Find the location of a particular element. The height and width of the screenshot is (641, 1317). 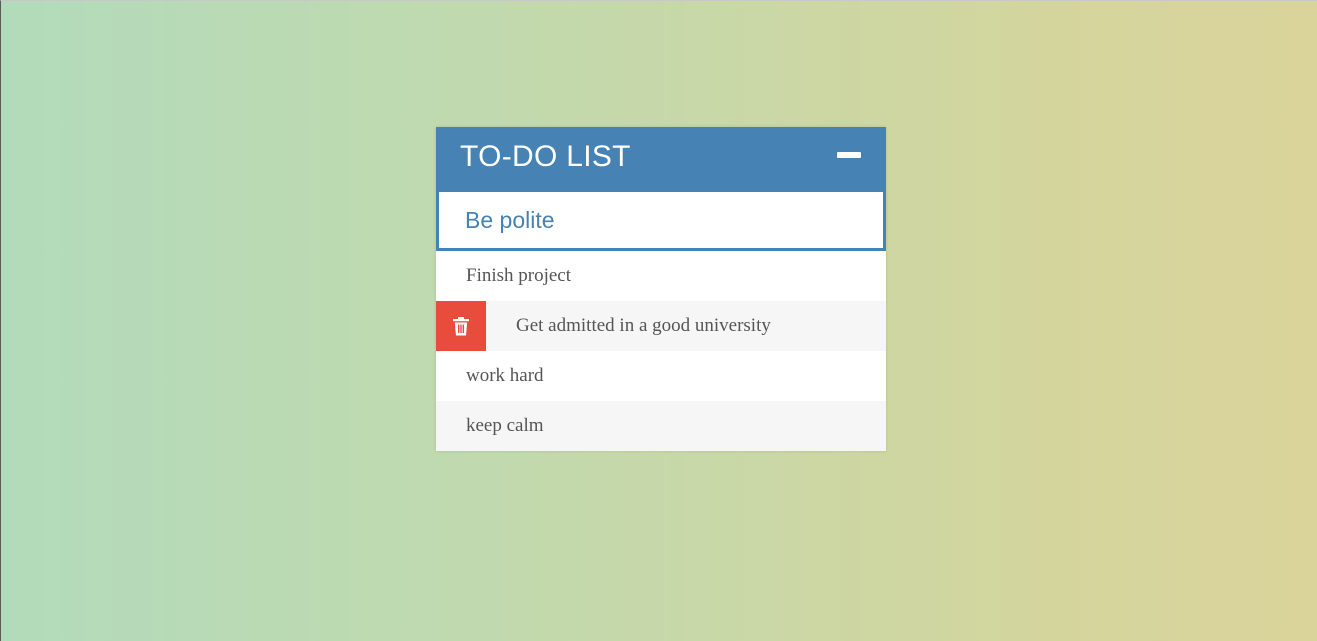

trash-icon is located at coordinates (461, 326).